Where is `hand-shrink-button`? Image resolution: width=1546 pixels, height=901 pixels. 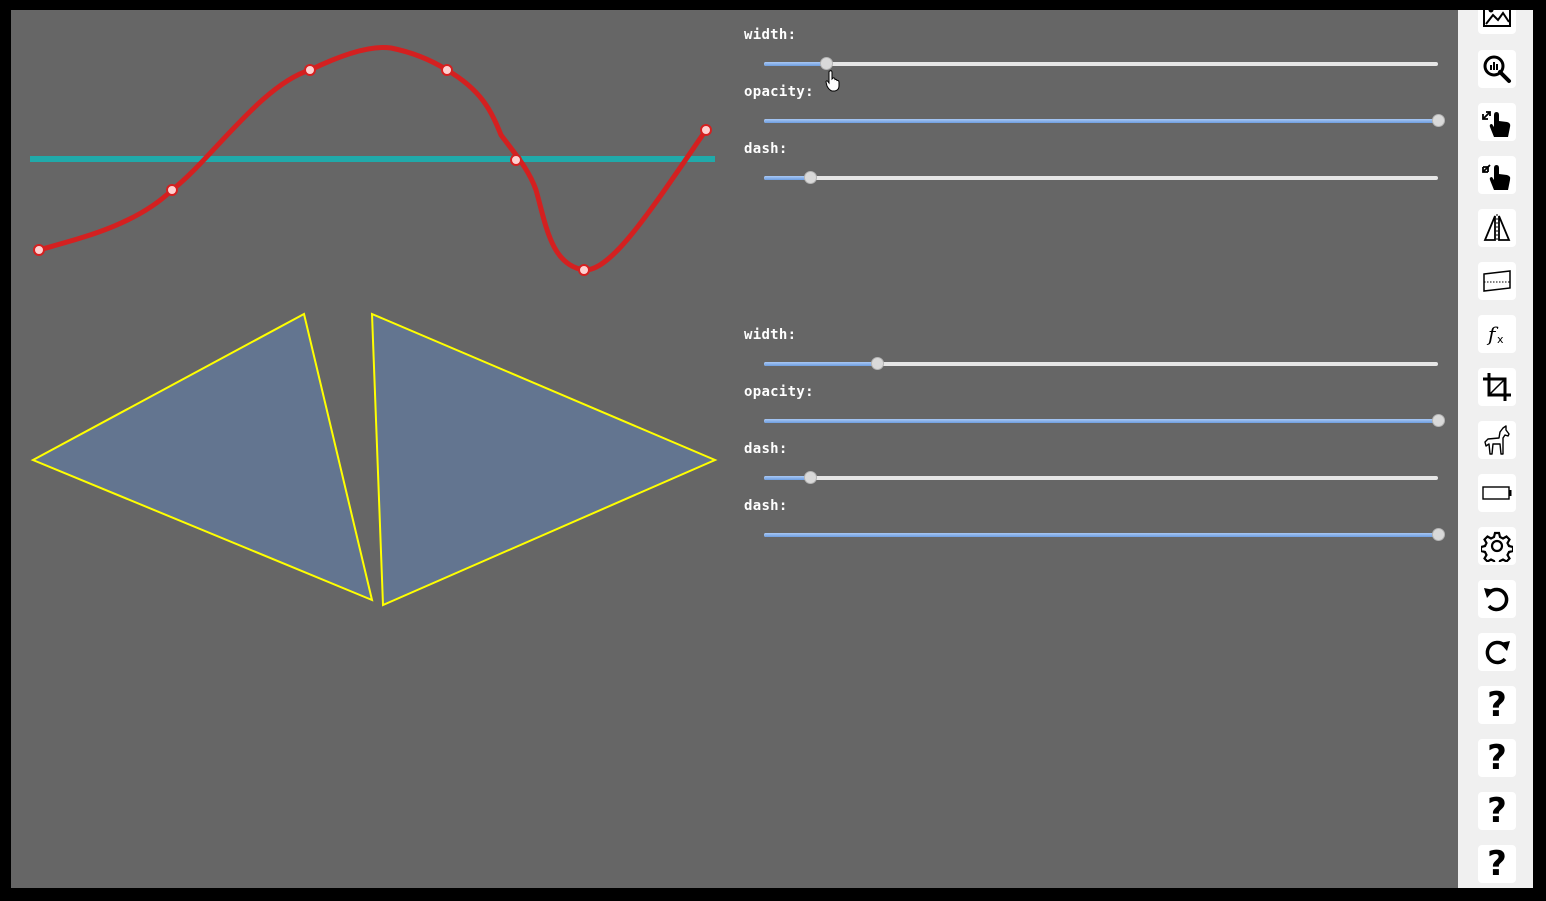 hand-shrink-button is located at coordinates (1497, 175).